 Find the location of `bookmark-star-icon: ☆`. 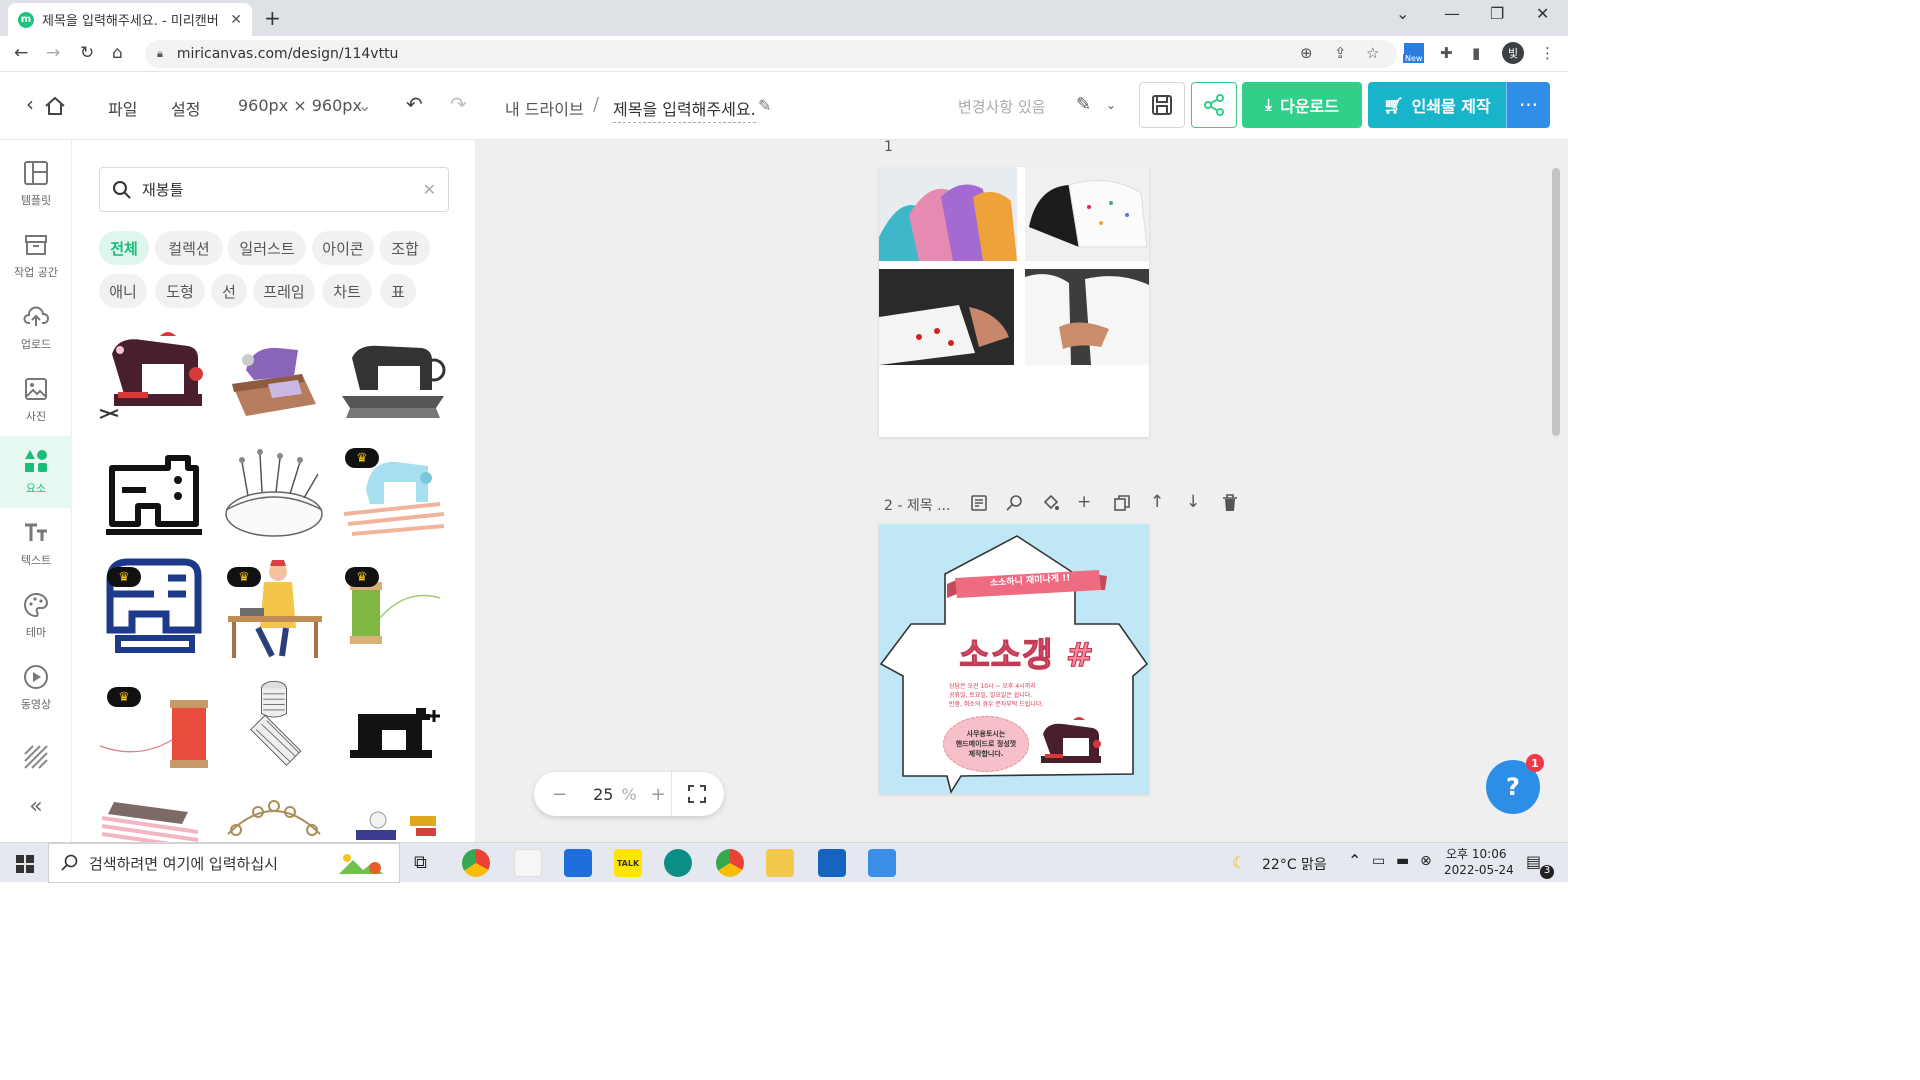

bookmark-star-icon: ☆ is located at coordinates (1372, 53).